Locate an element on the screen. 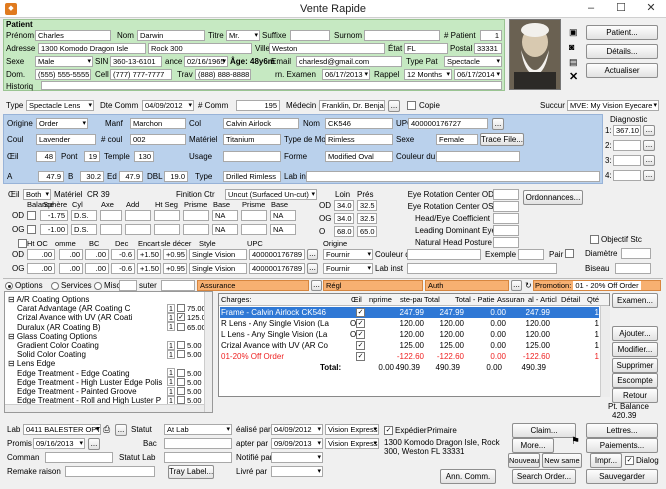  od-htseg-field is located at coordinates (167, 215).